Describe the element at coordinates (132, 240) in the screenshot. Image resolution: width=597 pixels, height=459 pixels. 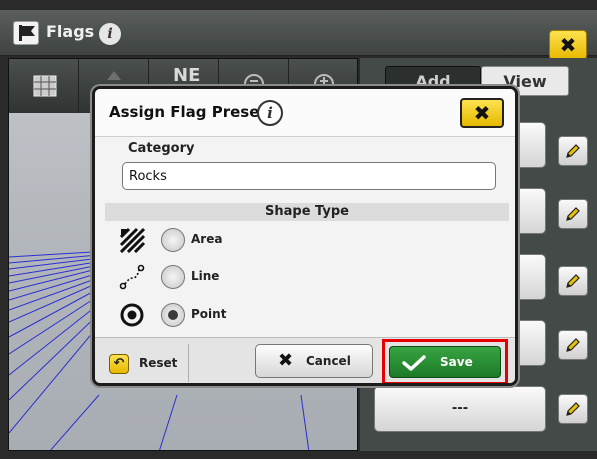
I see `area-hatch-icon` at that location.